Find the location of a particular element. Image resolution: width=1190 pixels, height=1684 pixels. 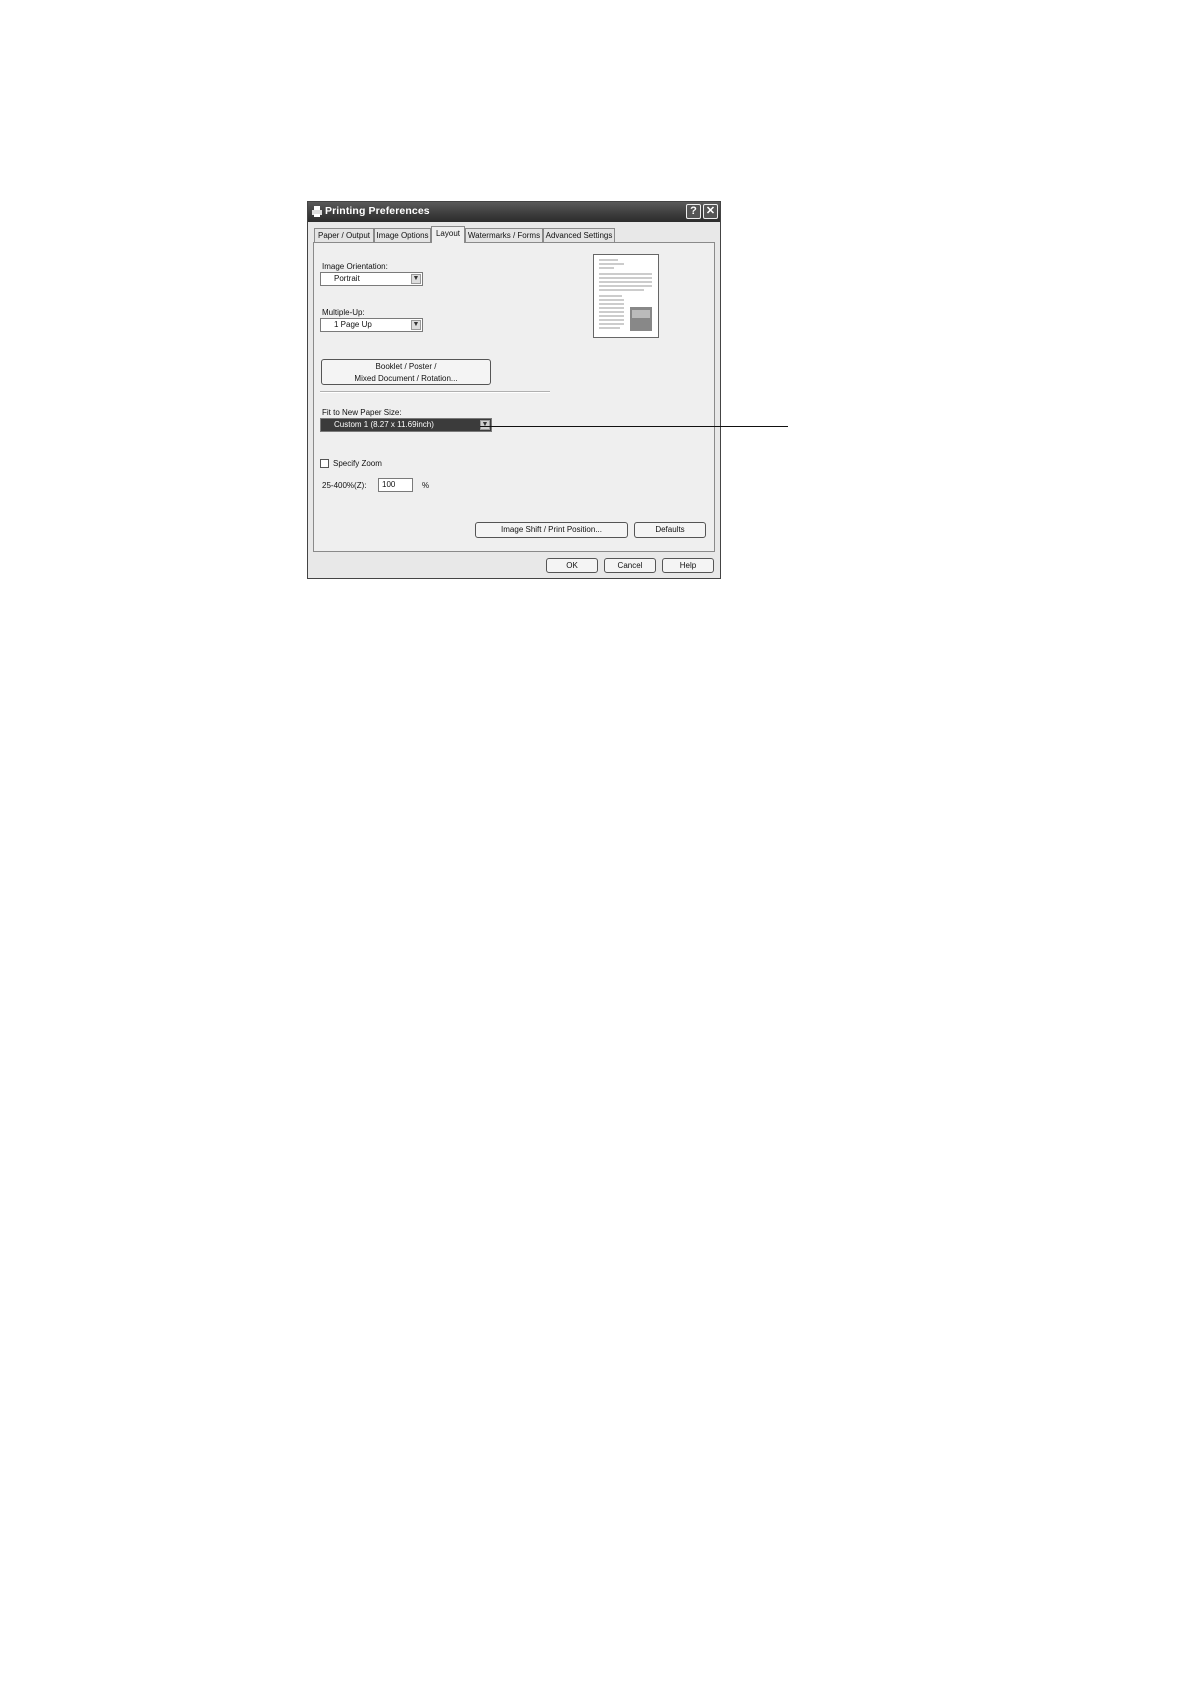

zoom-range-label: 25-400%(Z): is located at coordinates (344, 485).